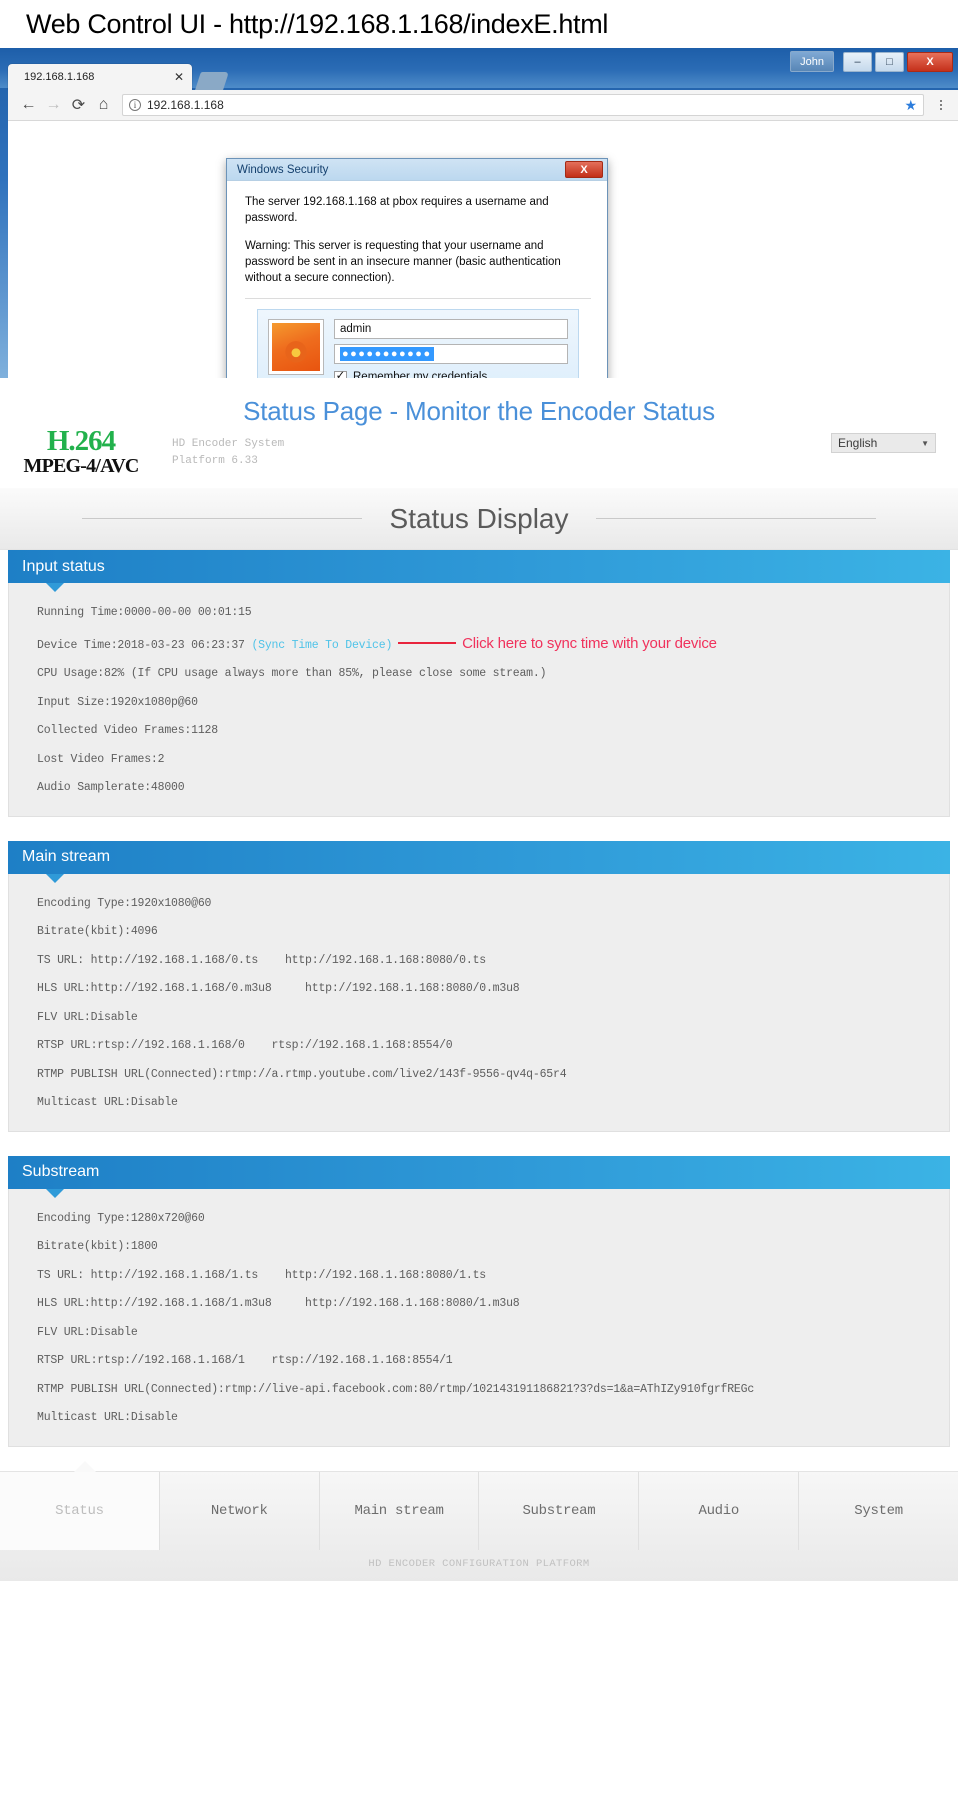 This screenshot has width=958, height=1802. Describe the element at coordinates (121, 1218) in the screenshot. I see `row-sub-encoding-type: Encoding Type:1280x720@60` at that location.